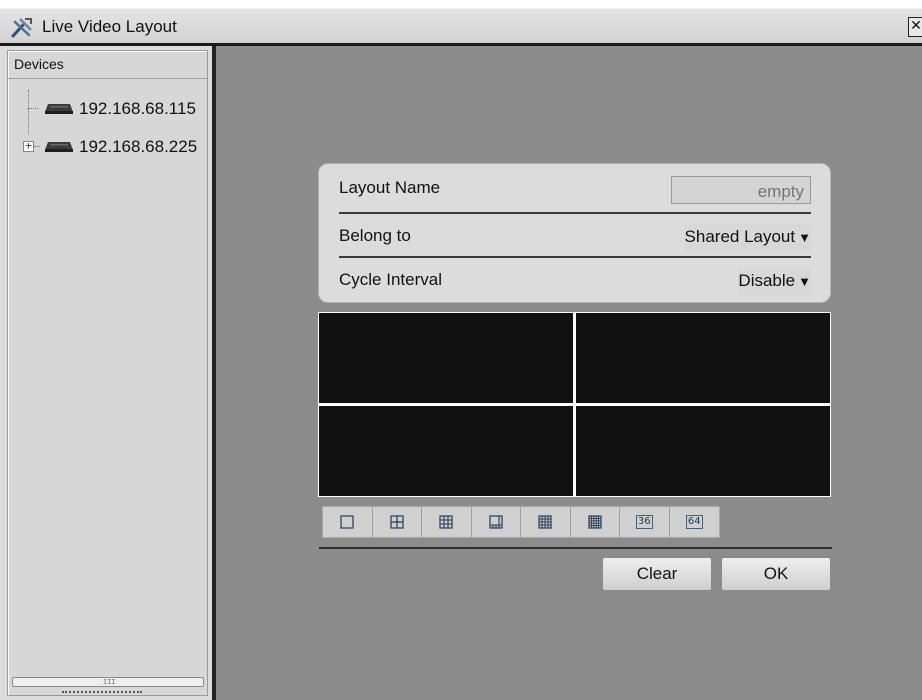 The height and width of the screenshot is (700, 922). I want to click on device-tree-item: + 192.168.68.225, so click(107, 147).